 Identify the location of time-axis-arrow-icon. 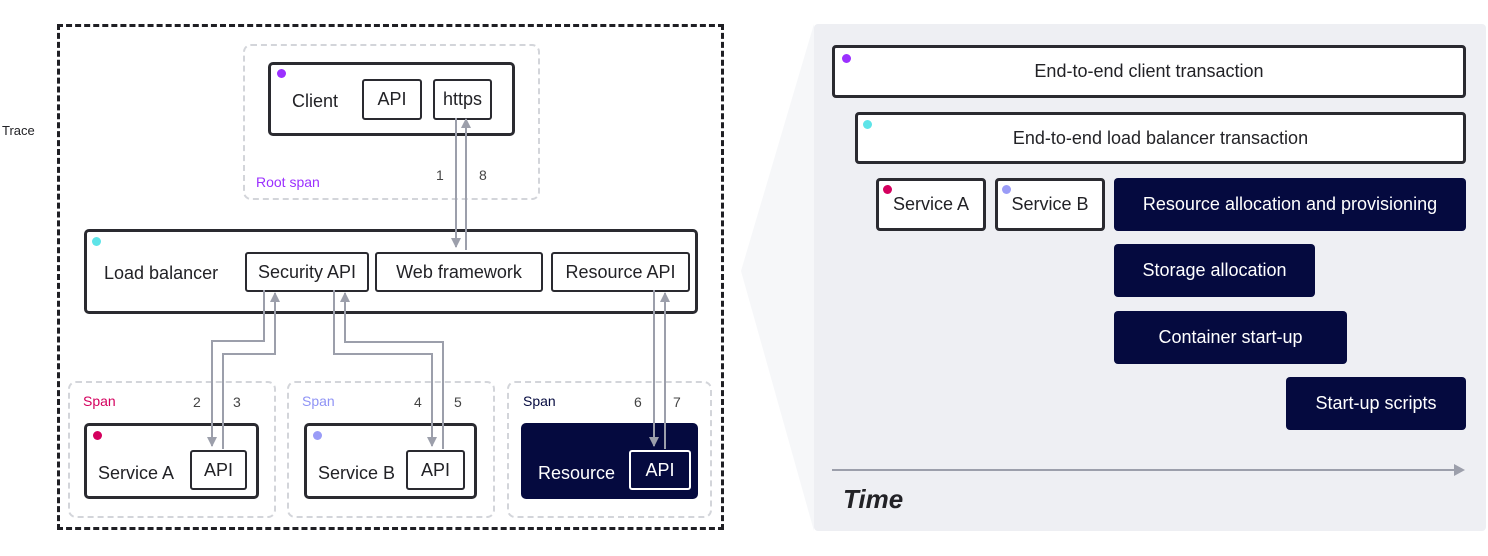
(1459, 470).